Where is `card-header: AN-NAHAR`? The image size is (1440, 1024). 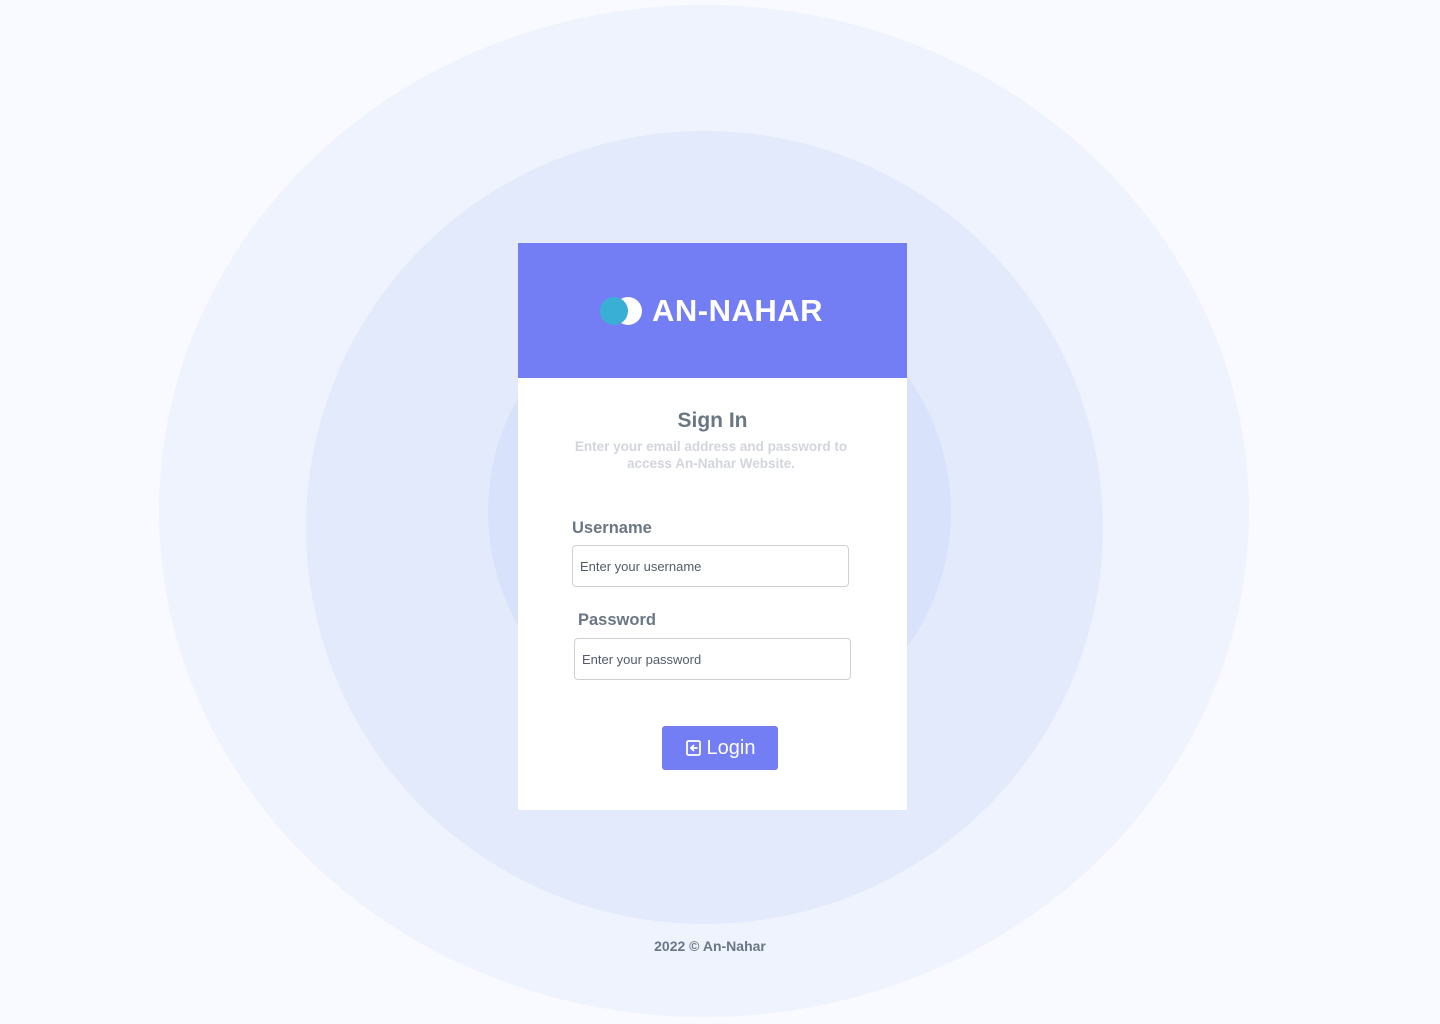
card-header: AN-NAHAR is located at coordinates (712, 310).